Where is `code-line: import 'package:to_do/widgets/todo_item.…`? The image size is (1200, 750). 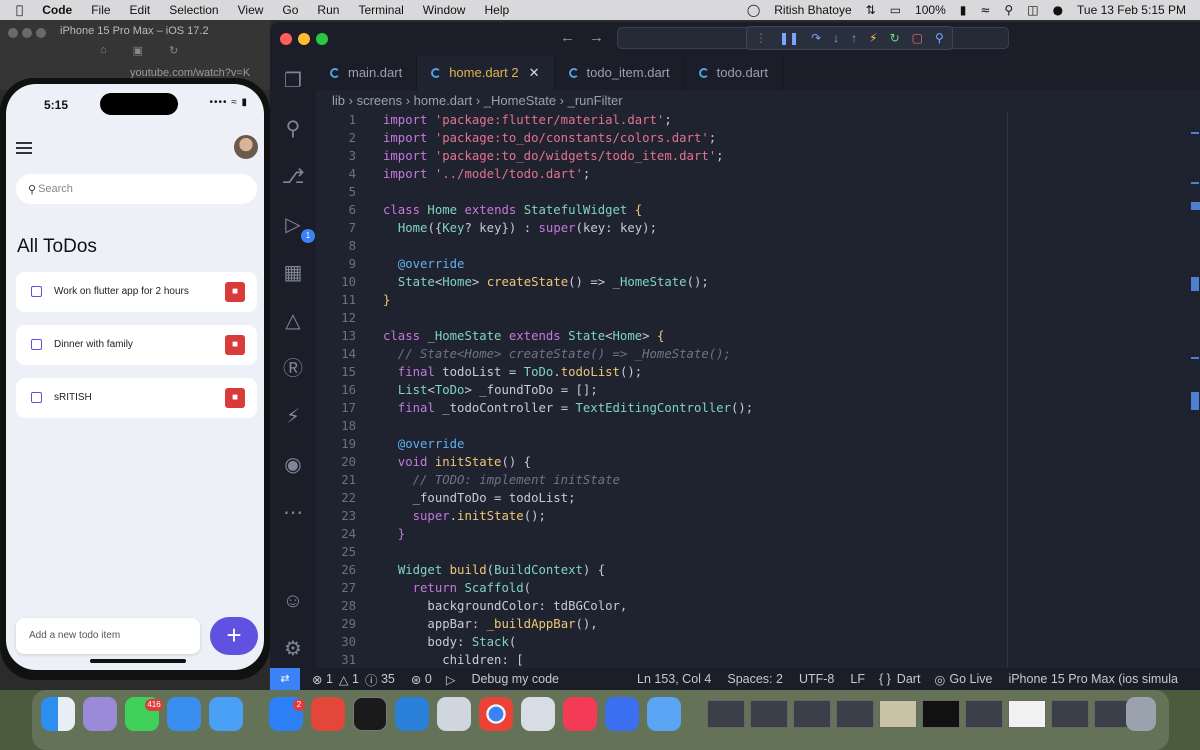
code-line: import 'package:to_do/widgets/todo_item.… is located at coordinates (553, 156).